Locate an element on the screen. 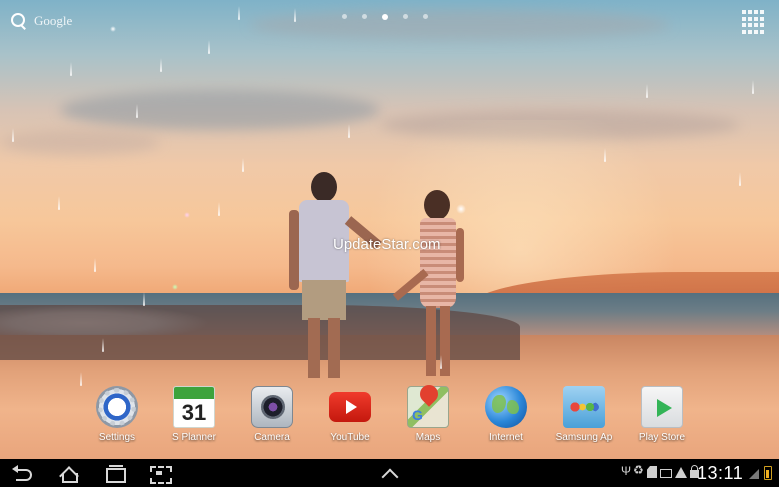 The height and width of the screenshot is (487, 779). woman-dress is located at coordinates (438, 263).